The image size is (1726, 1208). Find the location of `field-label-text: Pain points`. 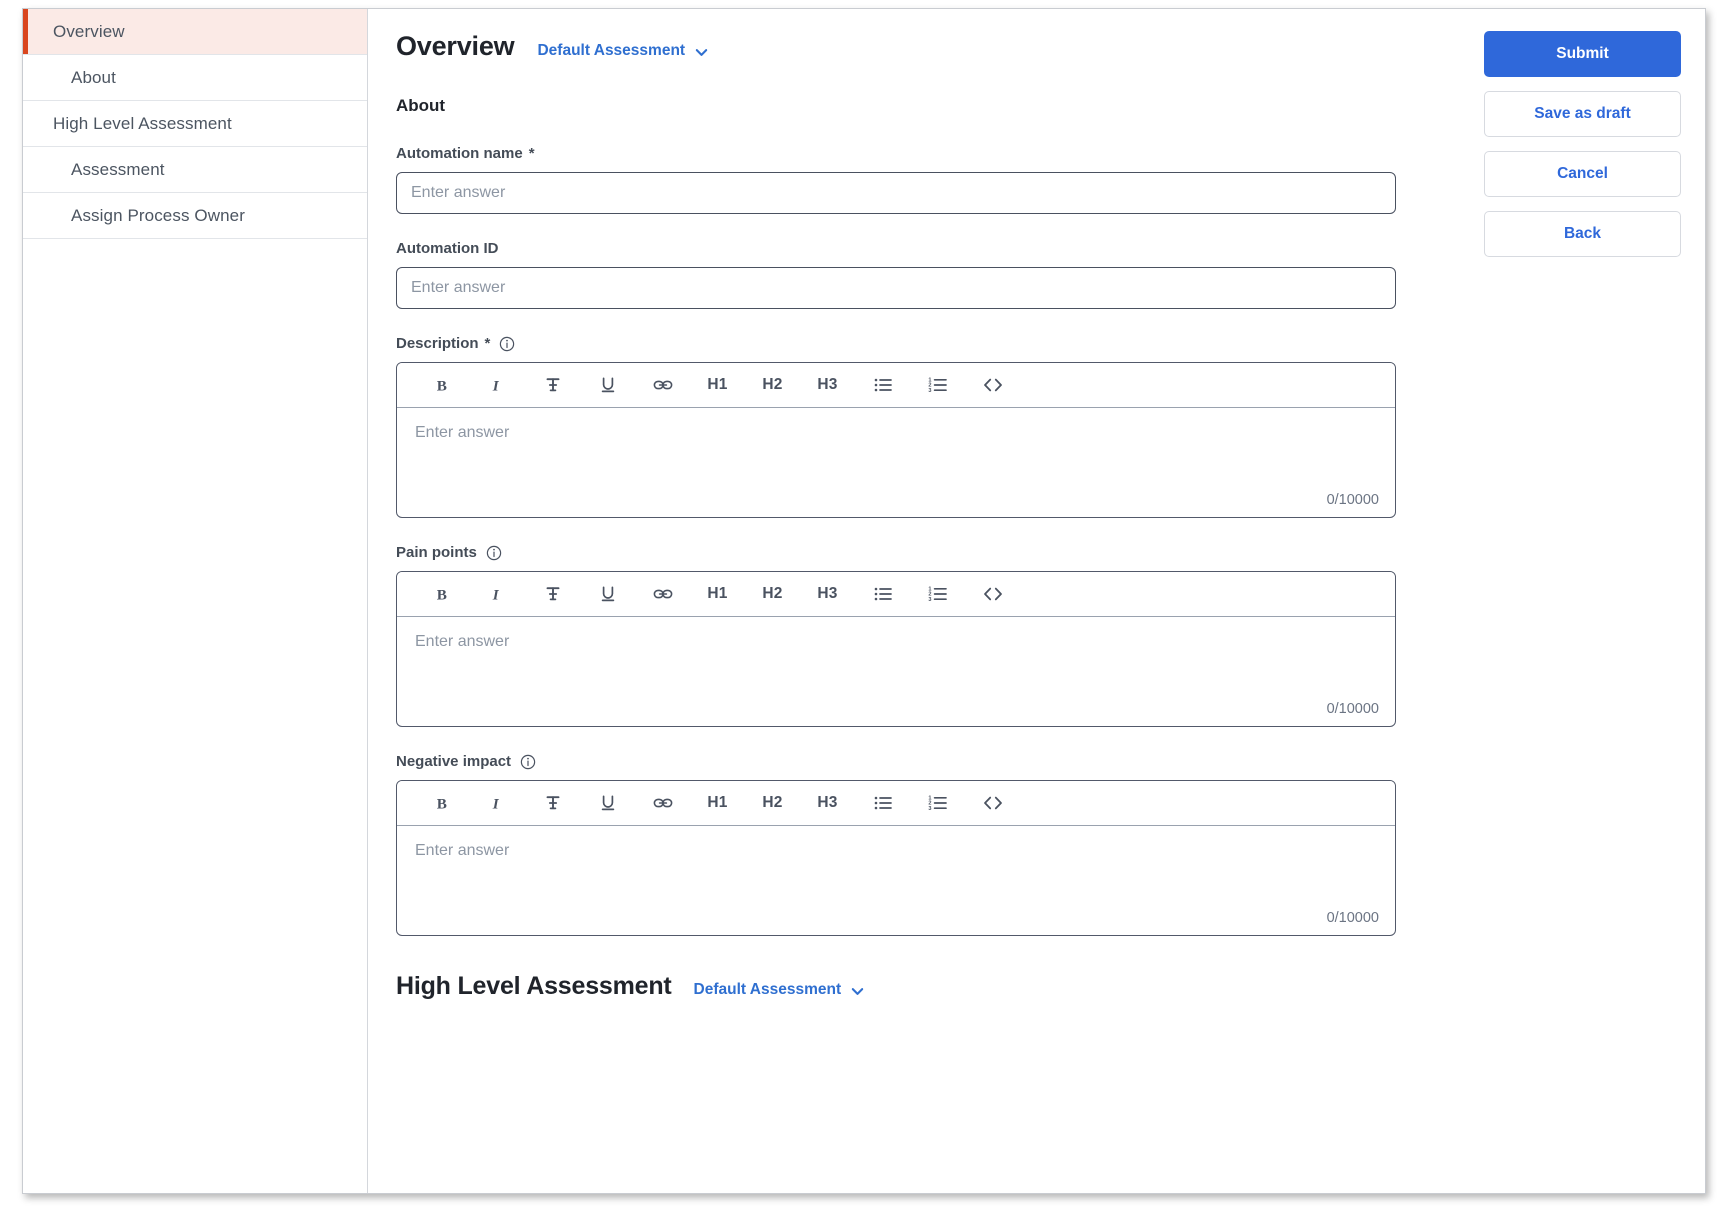

field-label-text: Pain points is located at coordinates (436, 552).